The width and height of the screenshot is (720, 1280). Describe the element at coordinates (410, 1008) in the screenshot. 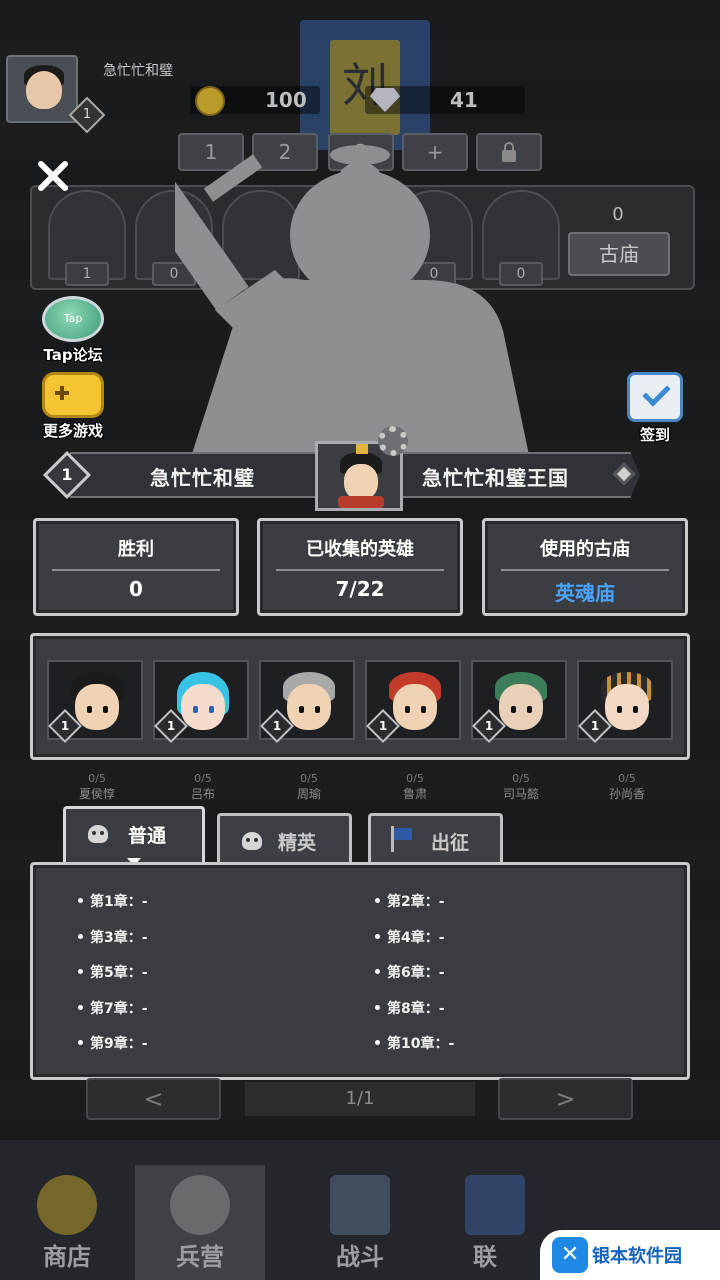

I see `chapter-item: 第8章：-` at that location.